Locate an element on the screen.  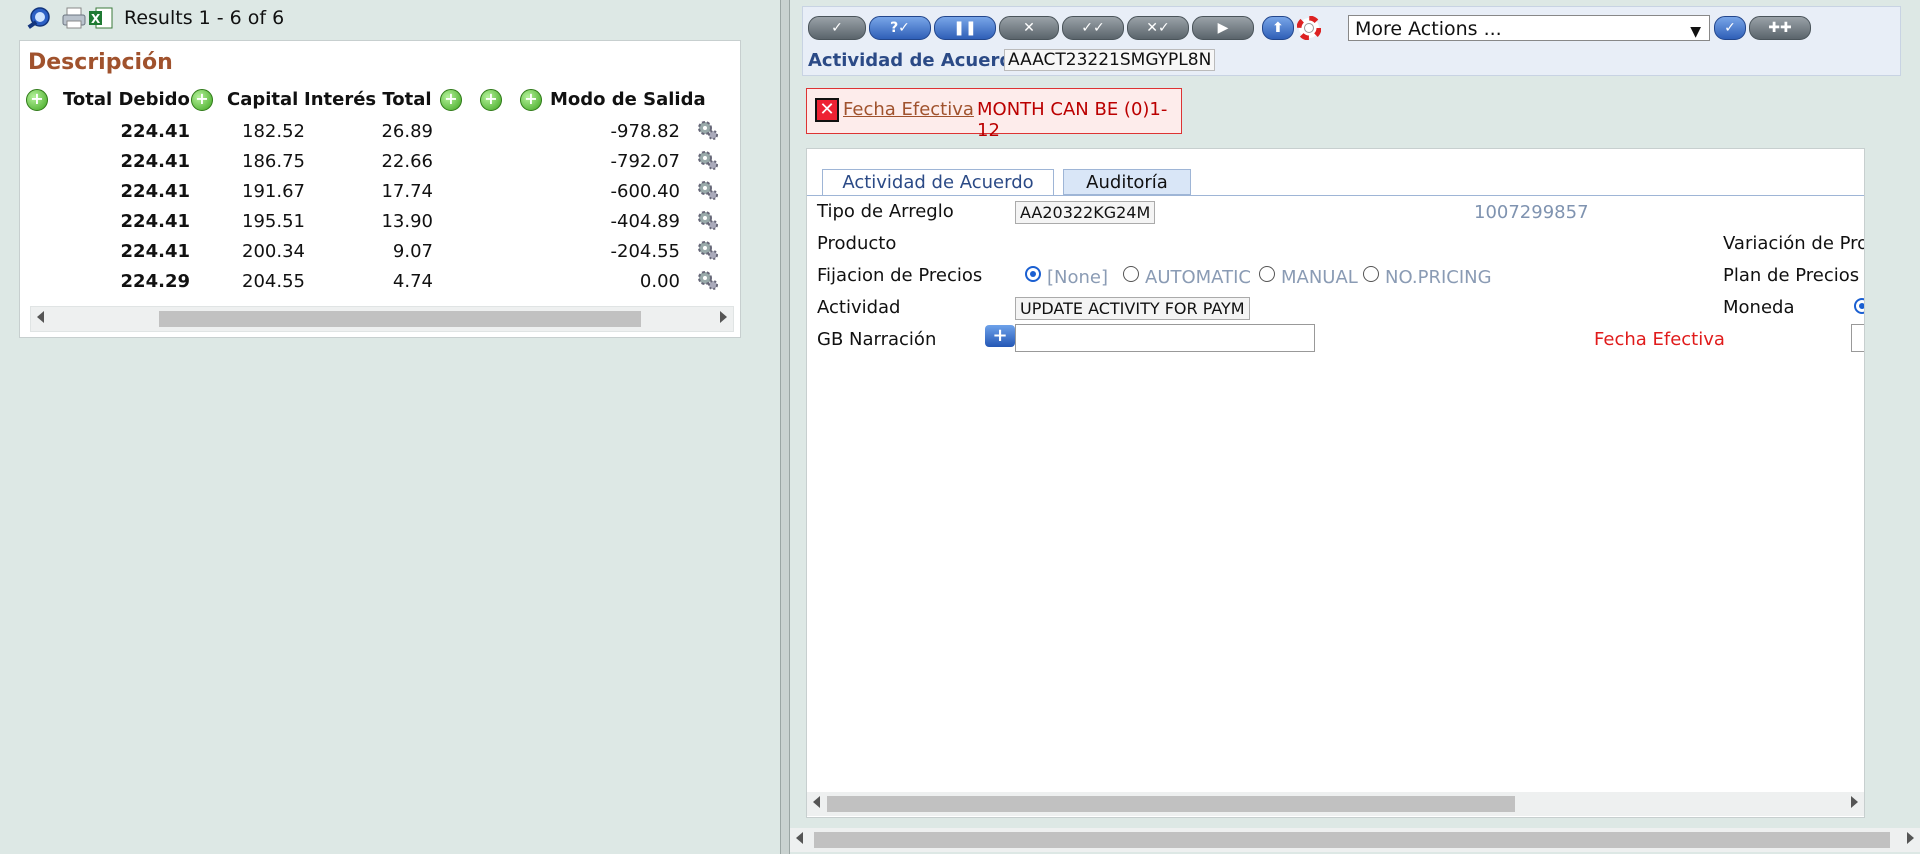
add-button: ✚✚ is located at coordinates (1780, 28).